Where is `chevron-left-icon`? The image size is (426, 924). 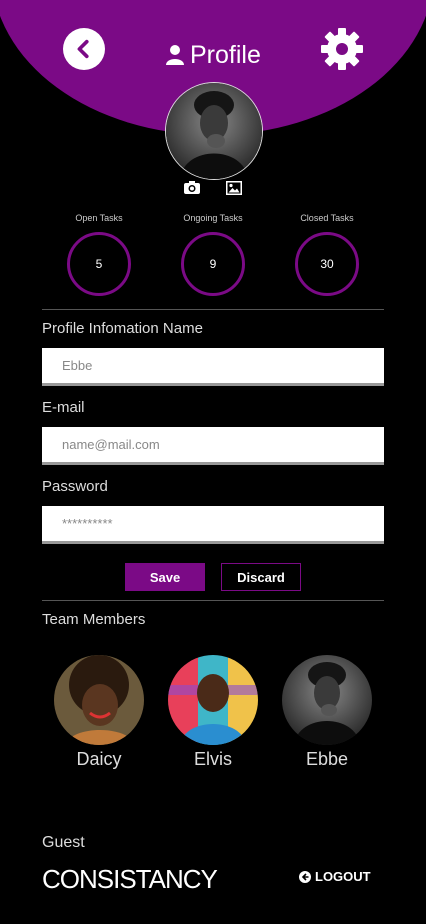 chevron-left-icon is located at coordinates (83, 49).